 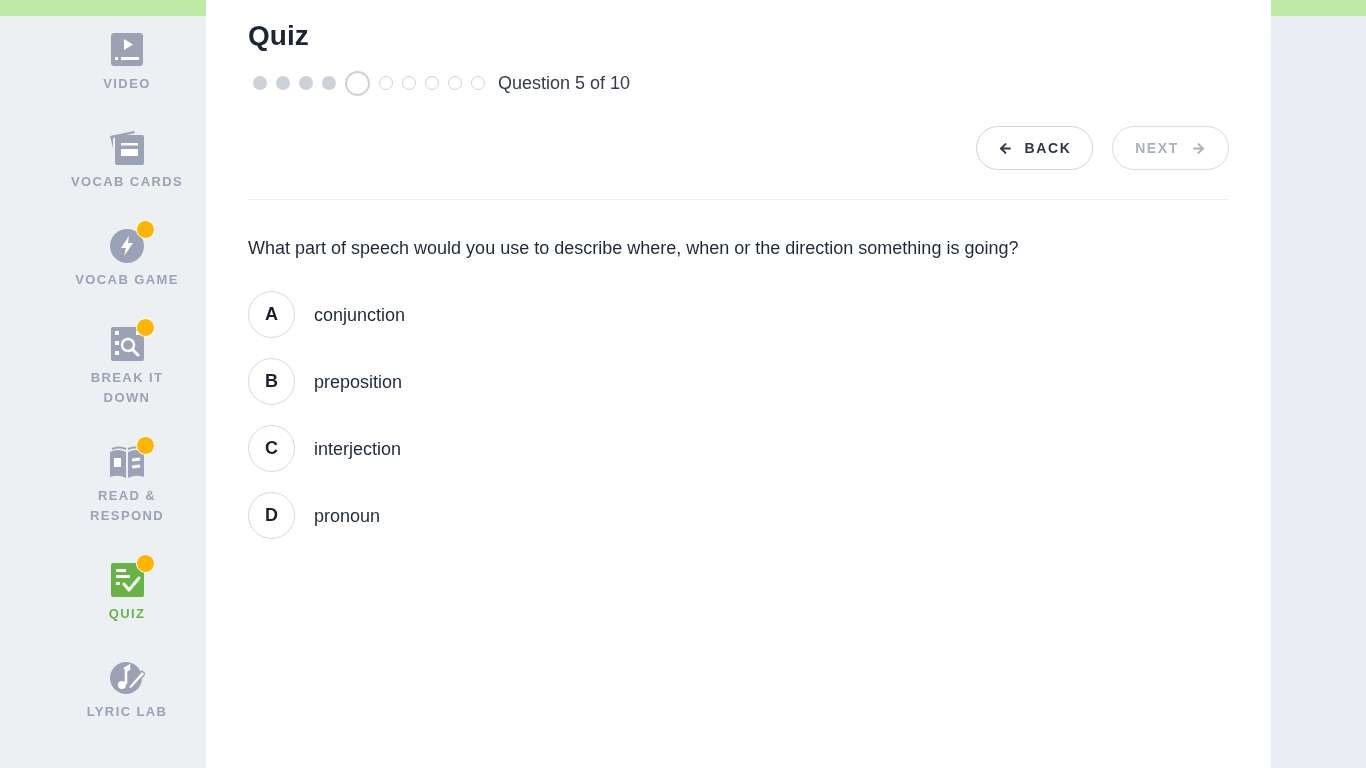 I want to click on answer-choice-button: B, so click(x=271, y=381).